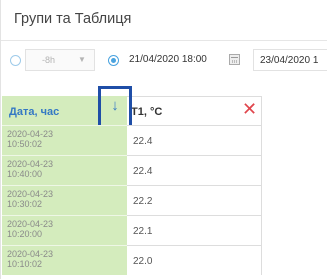  I want to click on row-value: 22.2, so click(143, 201).